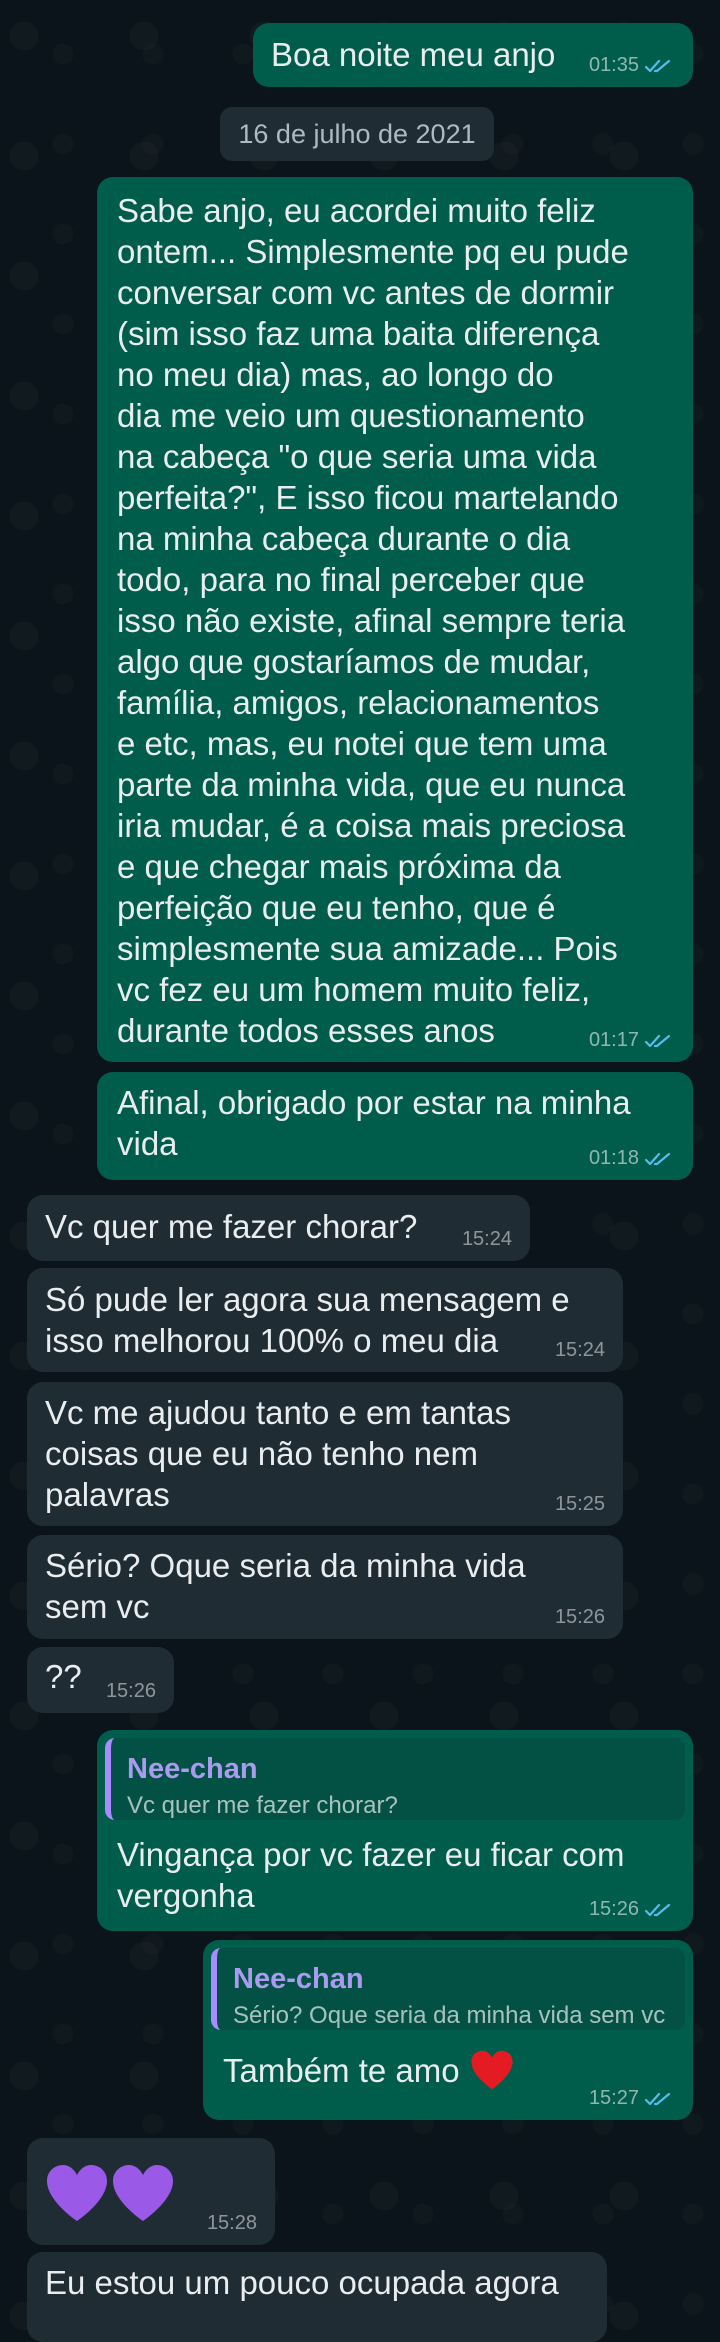 The width and height of the screenshot is (720, 2342). Describe the element at coordinates (613, 2098) in the screenshot. I see `message-time: 15:27` at that location.